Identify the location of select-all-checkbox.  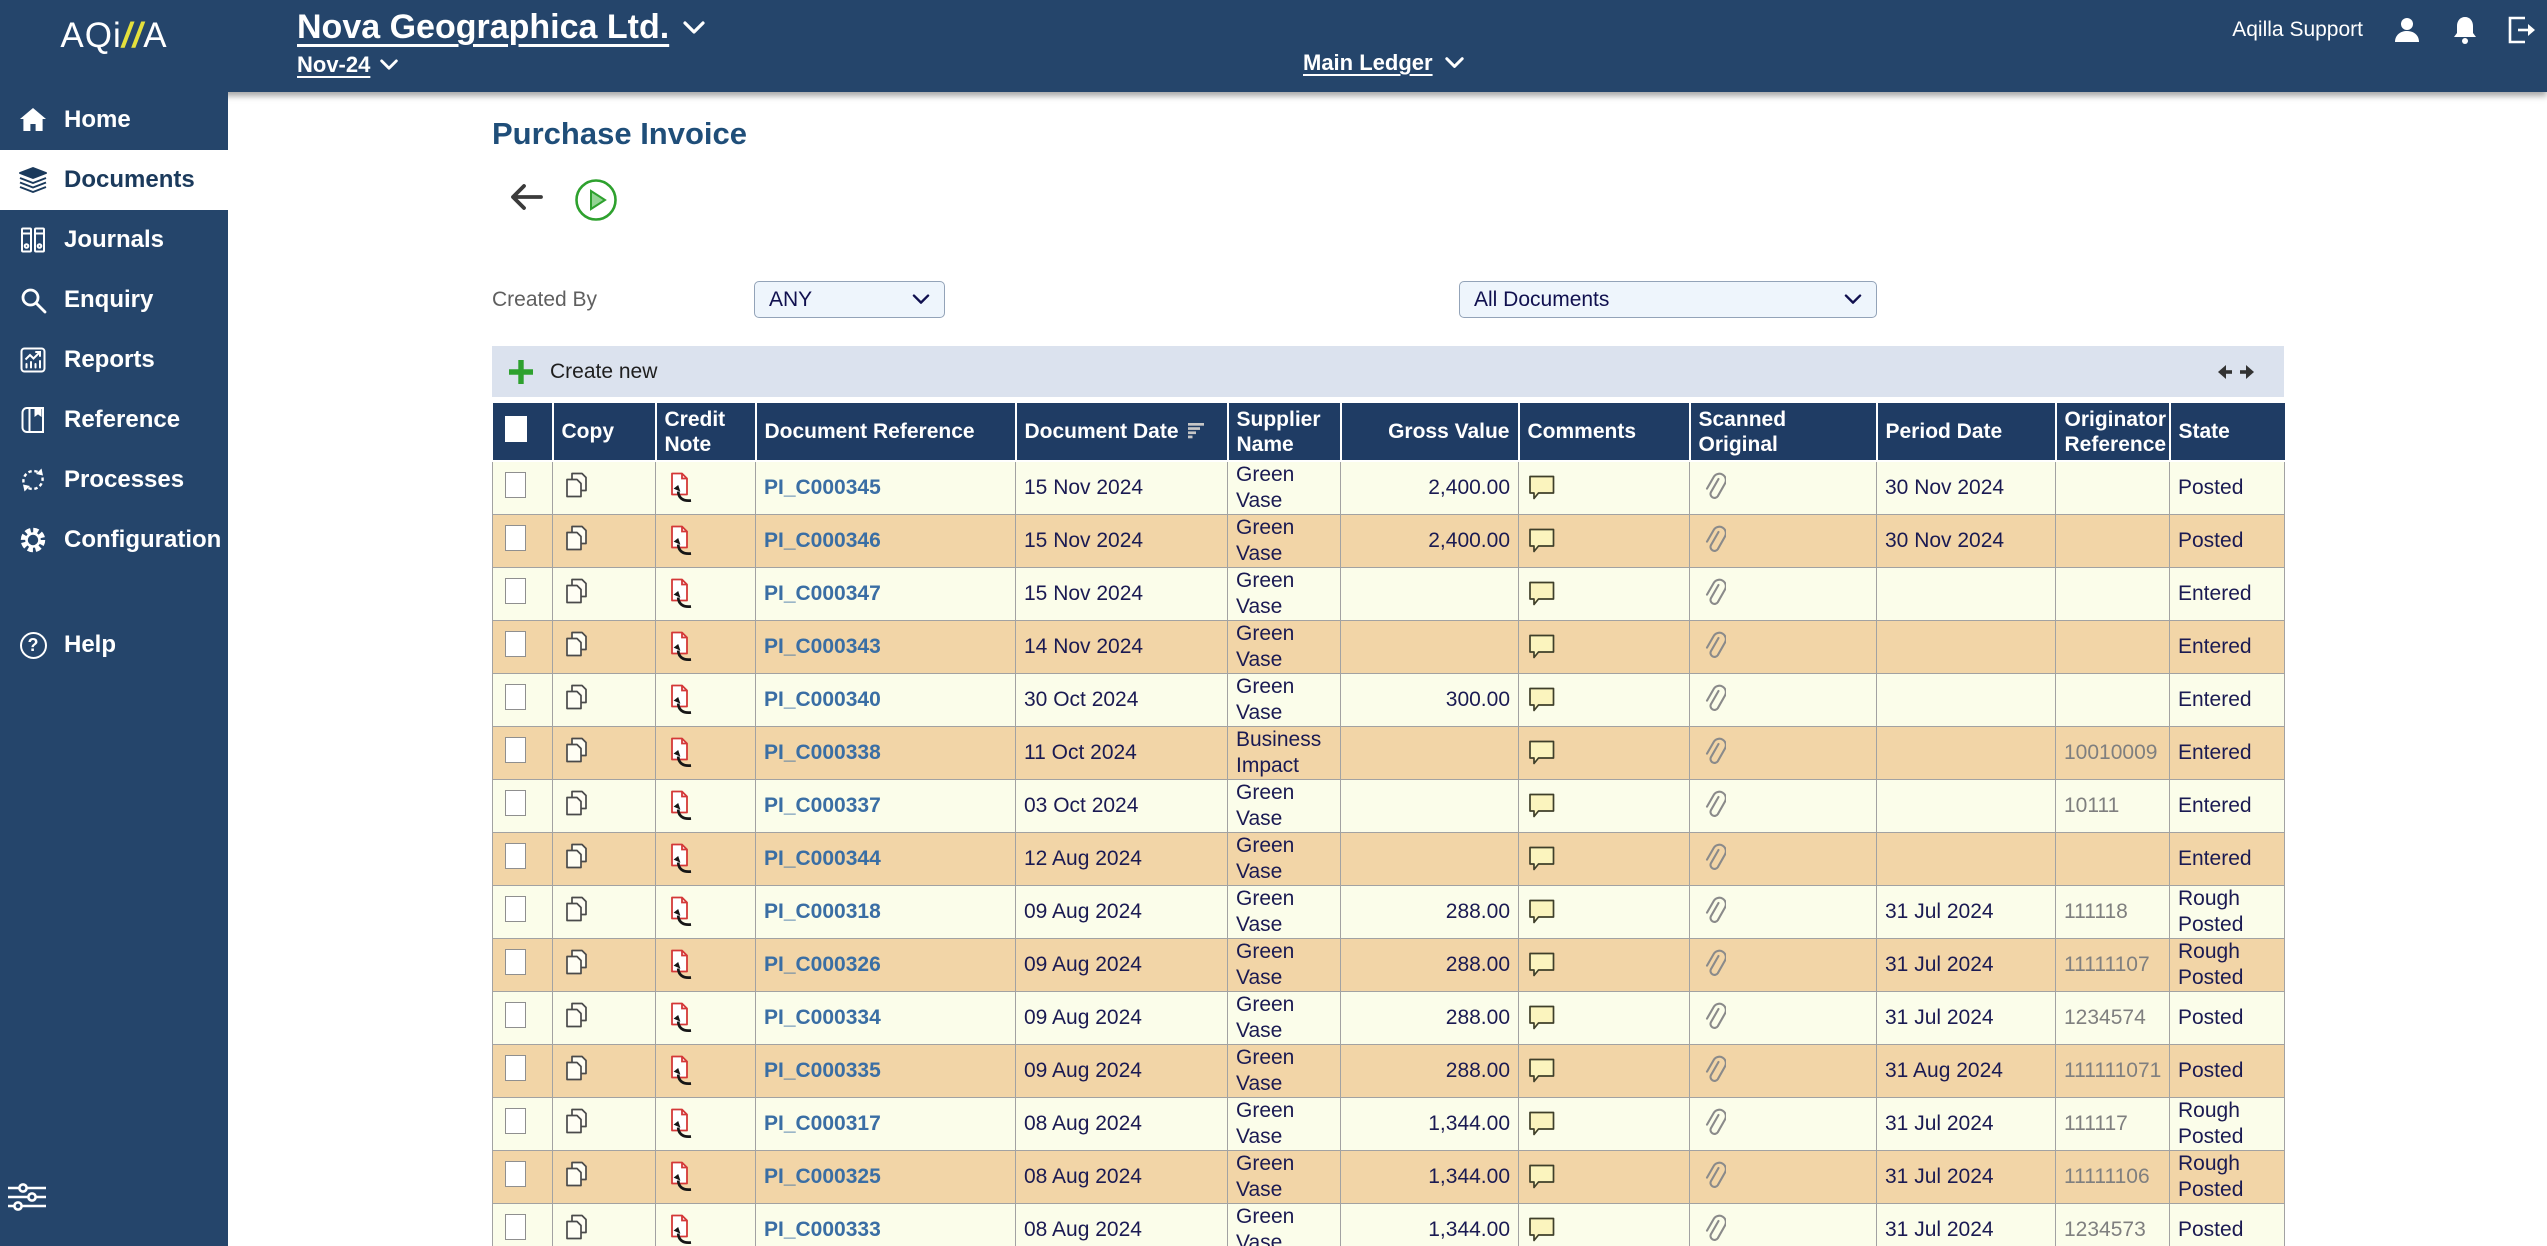
(515, 428).